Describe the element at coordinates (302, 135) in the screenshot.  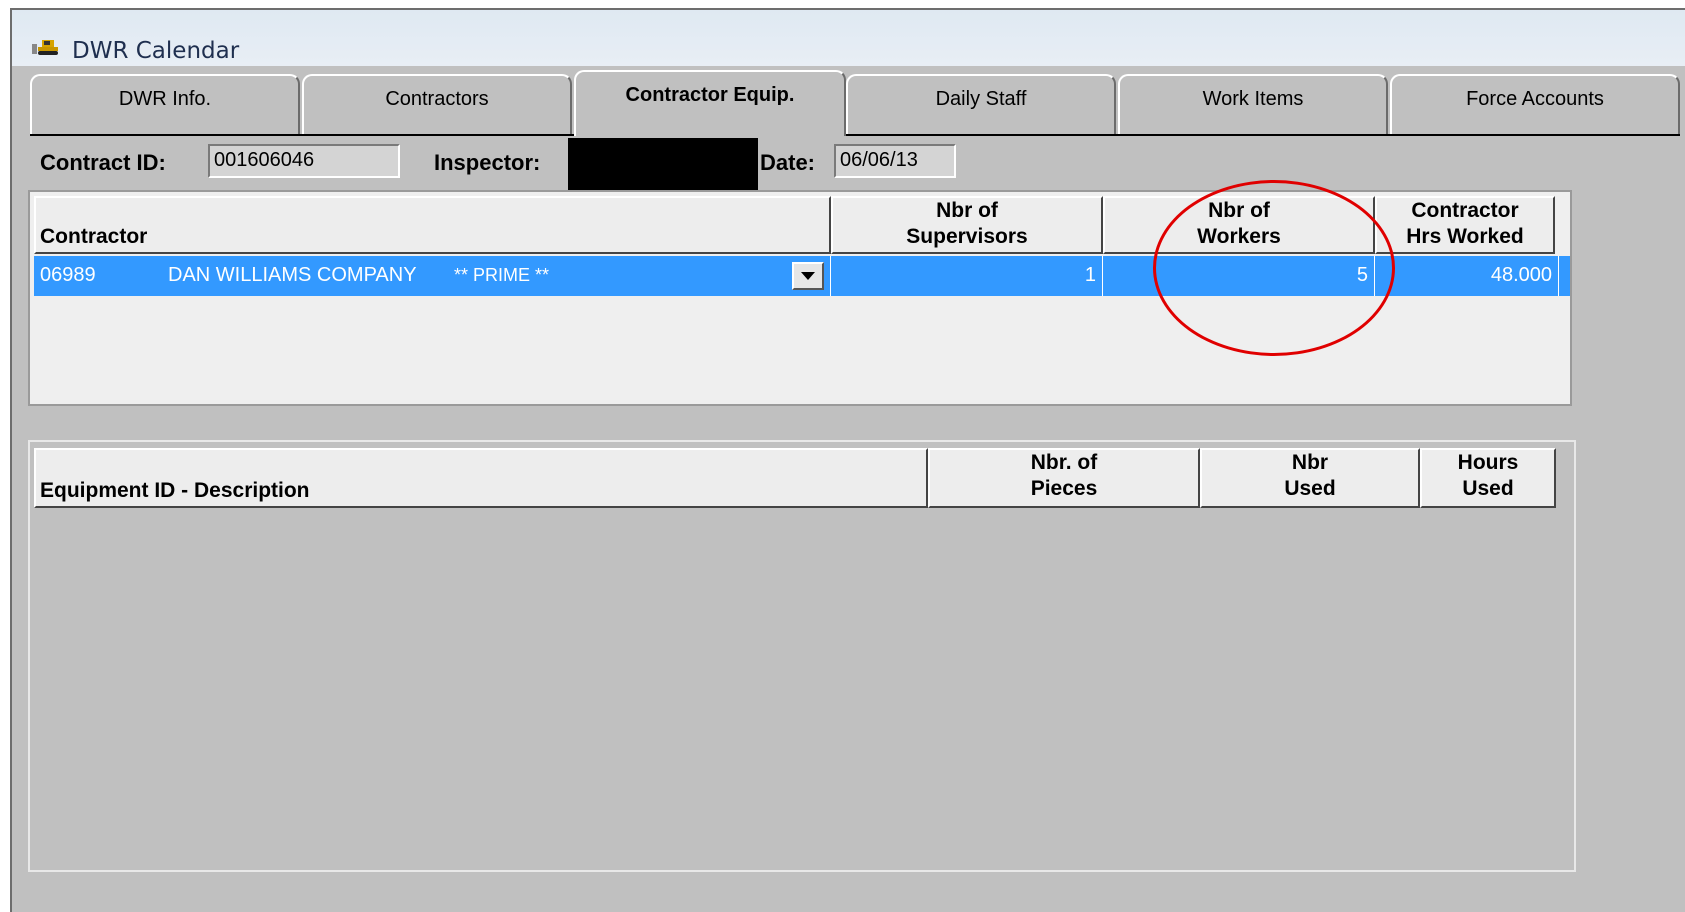
I see `tab-baseline-left` at that location.